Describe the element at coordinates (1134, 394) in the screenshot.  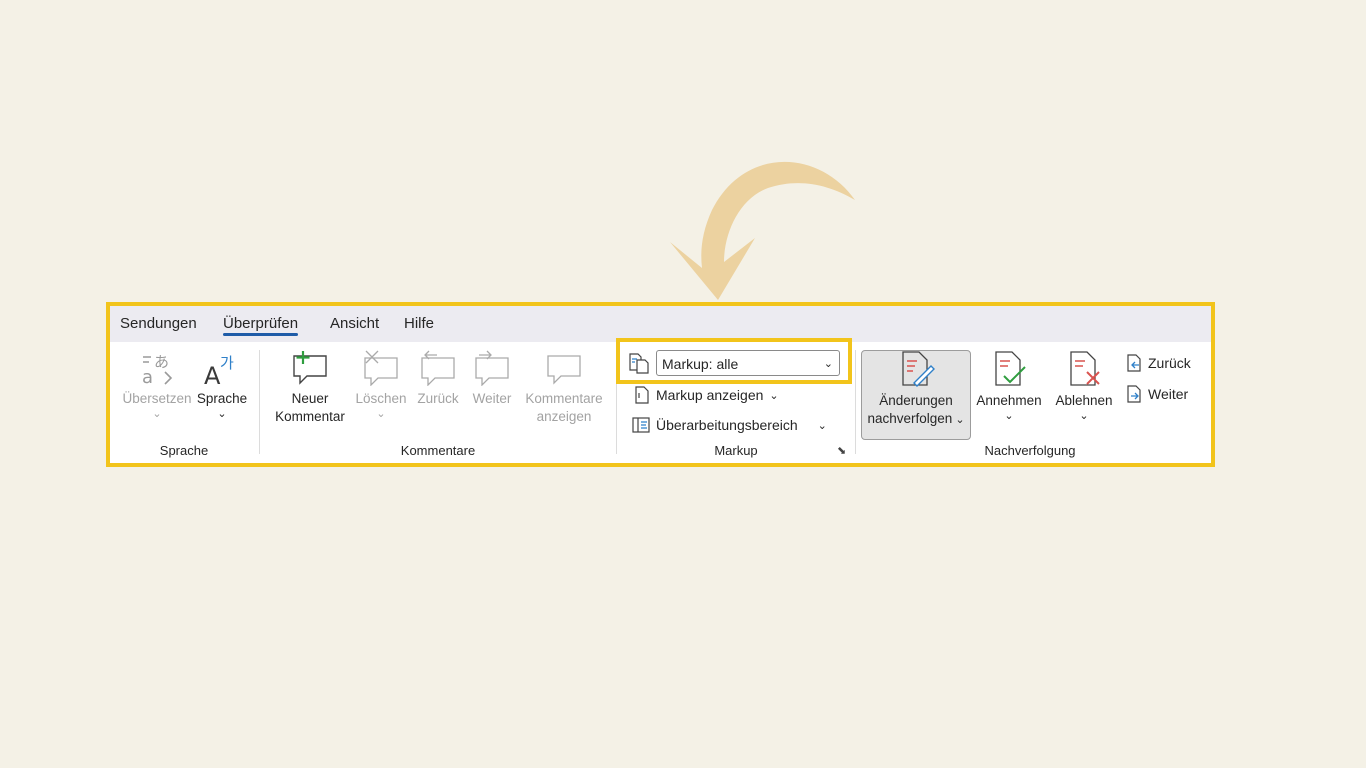
I see `next-change-icon` at that location.